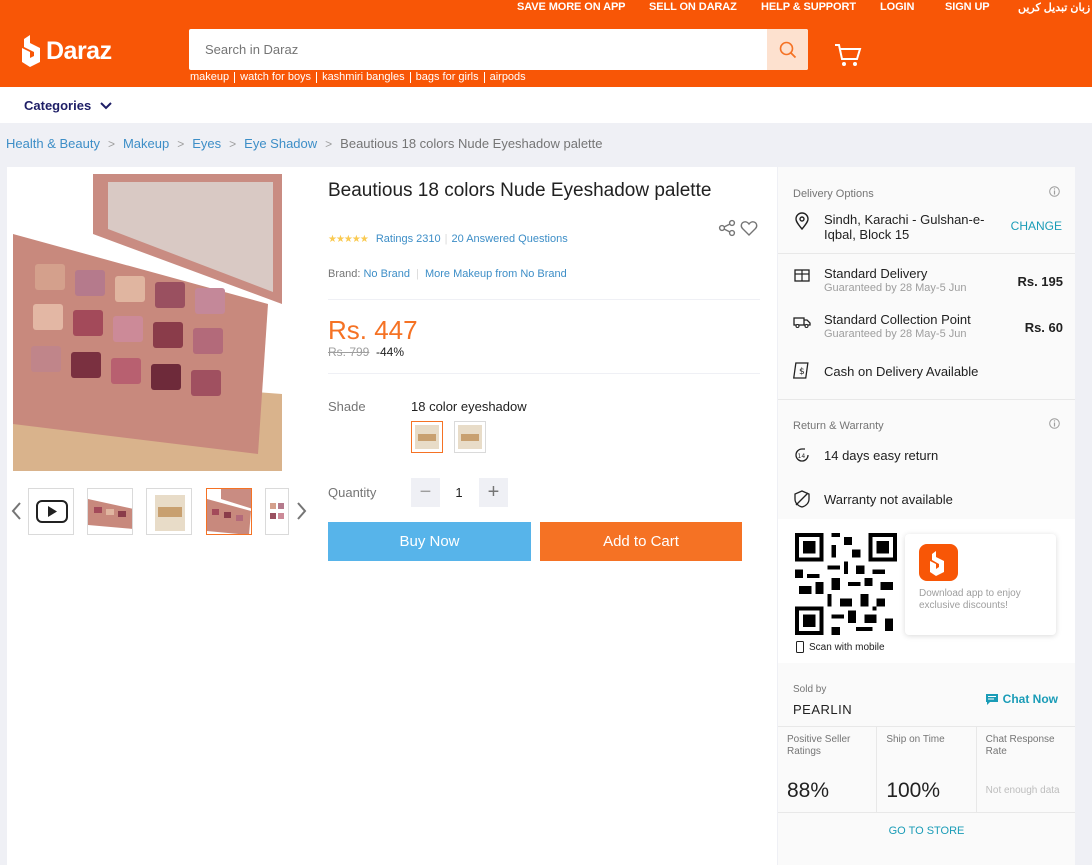 The image size is (1092, 865). I want to click on quantity-decrease-button: −, so click(425, 492).